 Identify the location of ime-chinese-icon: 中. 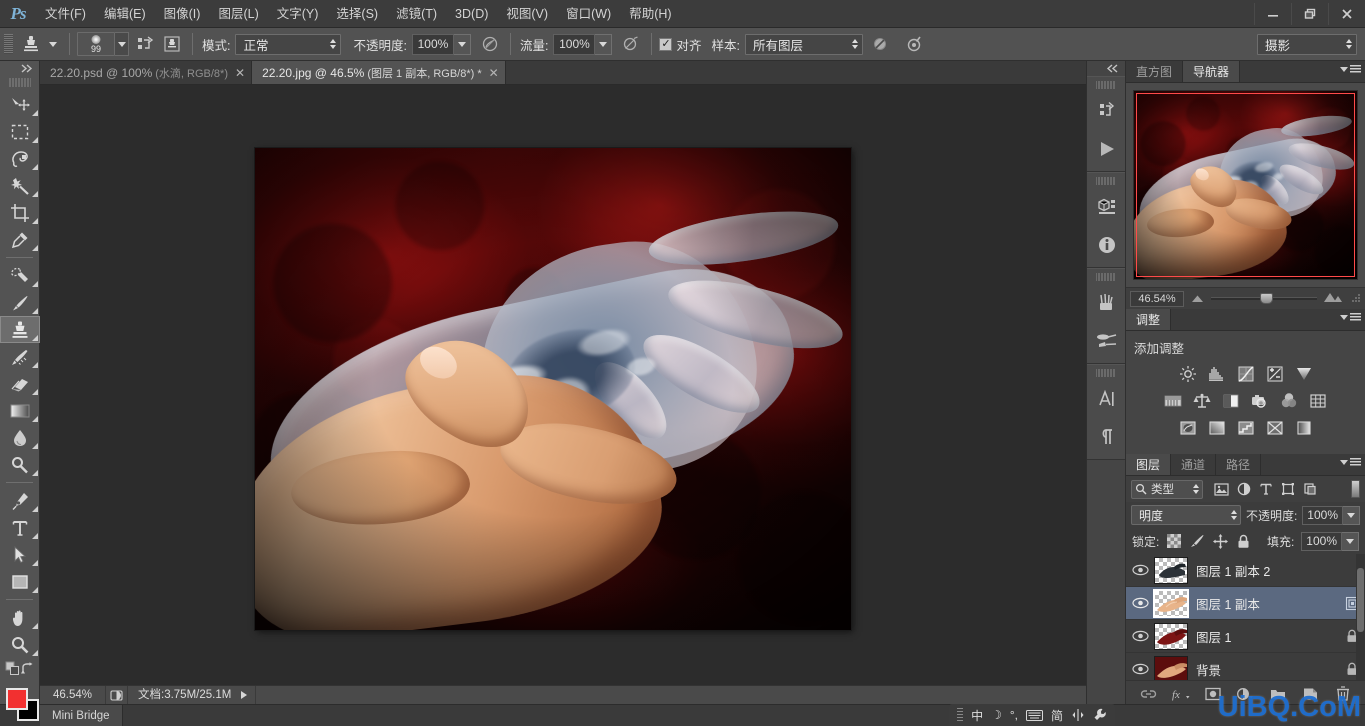
(977, 715).